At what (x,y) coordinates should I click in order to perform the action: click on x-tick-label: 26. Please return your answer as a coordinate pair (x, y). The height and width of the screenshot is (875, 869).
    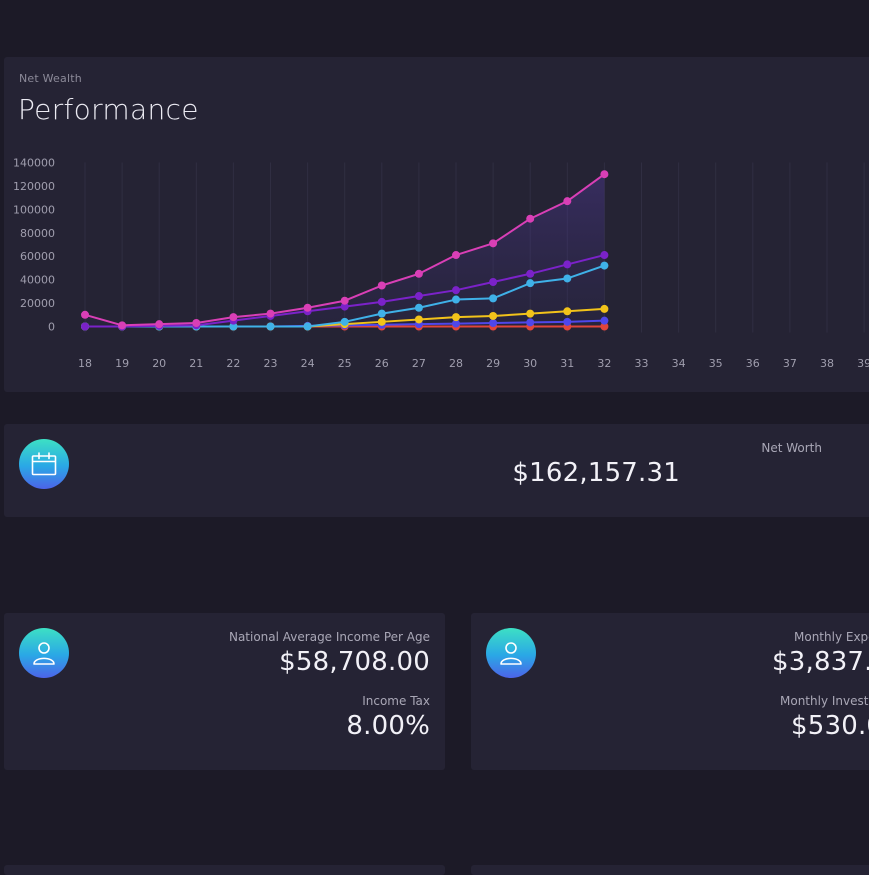
    Looking at the image, I should click on (382, 363).